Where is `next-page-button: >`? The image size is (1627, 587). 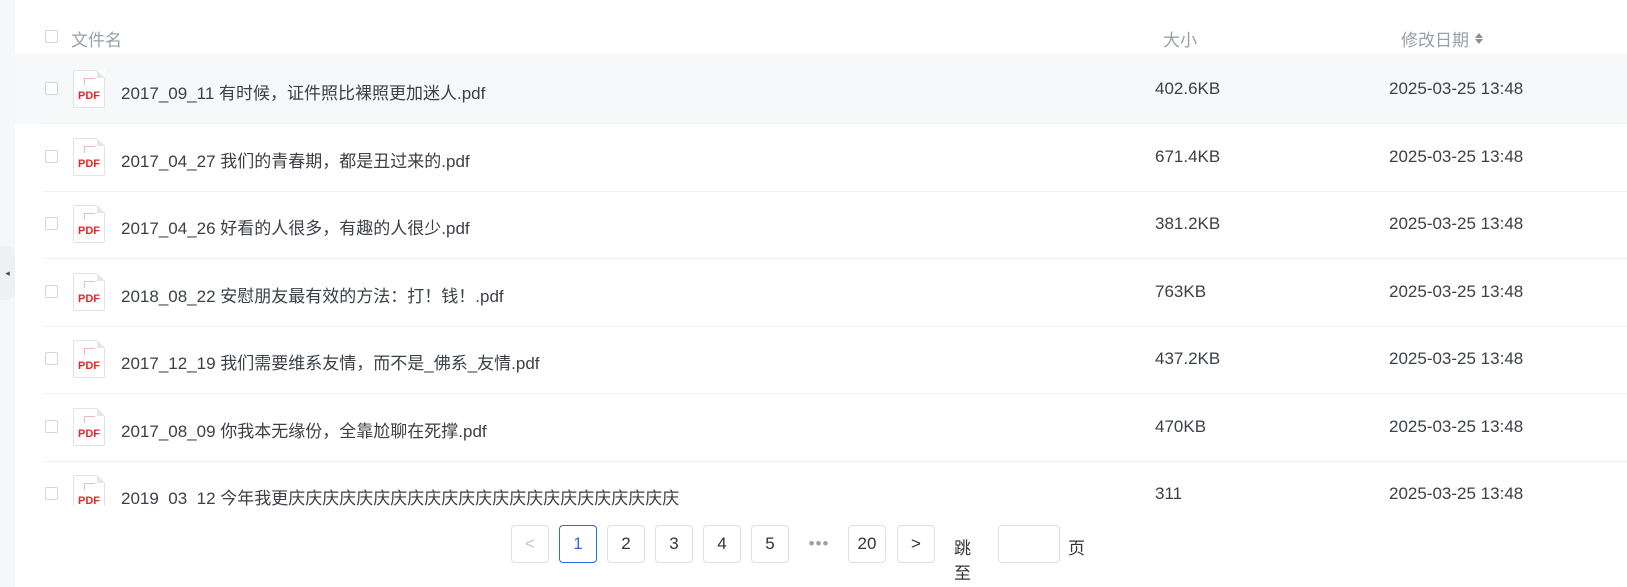 next-page-button: > is located at coordinates (916, 544).